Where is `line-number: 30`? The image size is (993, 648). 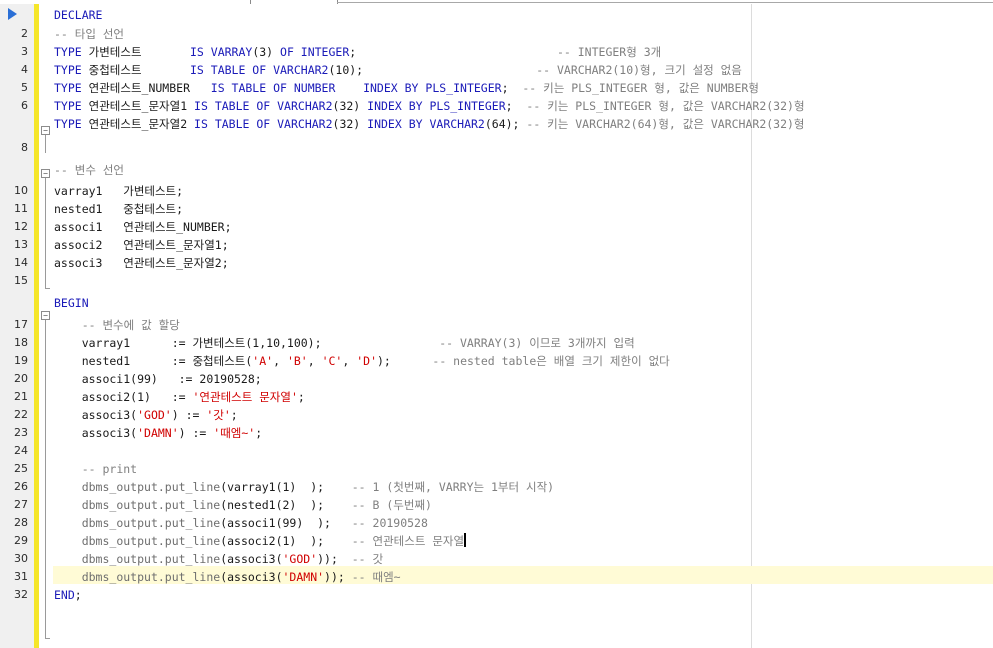
line-number: 30 is located at coordinates (21, 558).